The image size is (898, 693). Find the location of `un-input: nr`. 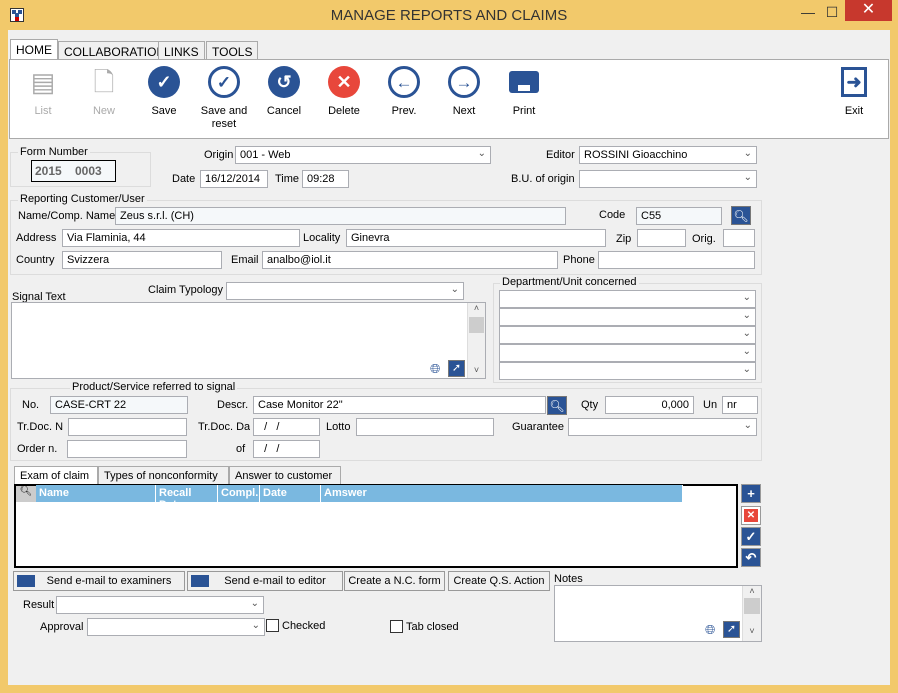

un-input: nr is located at coordinates (740, 405).